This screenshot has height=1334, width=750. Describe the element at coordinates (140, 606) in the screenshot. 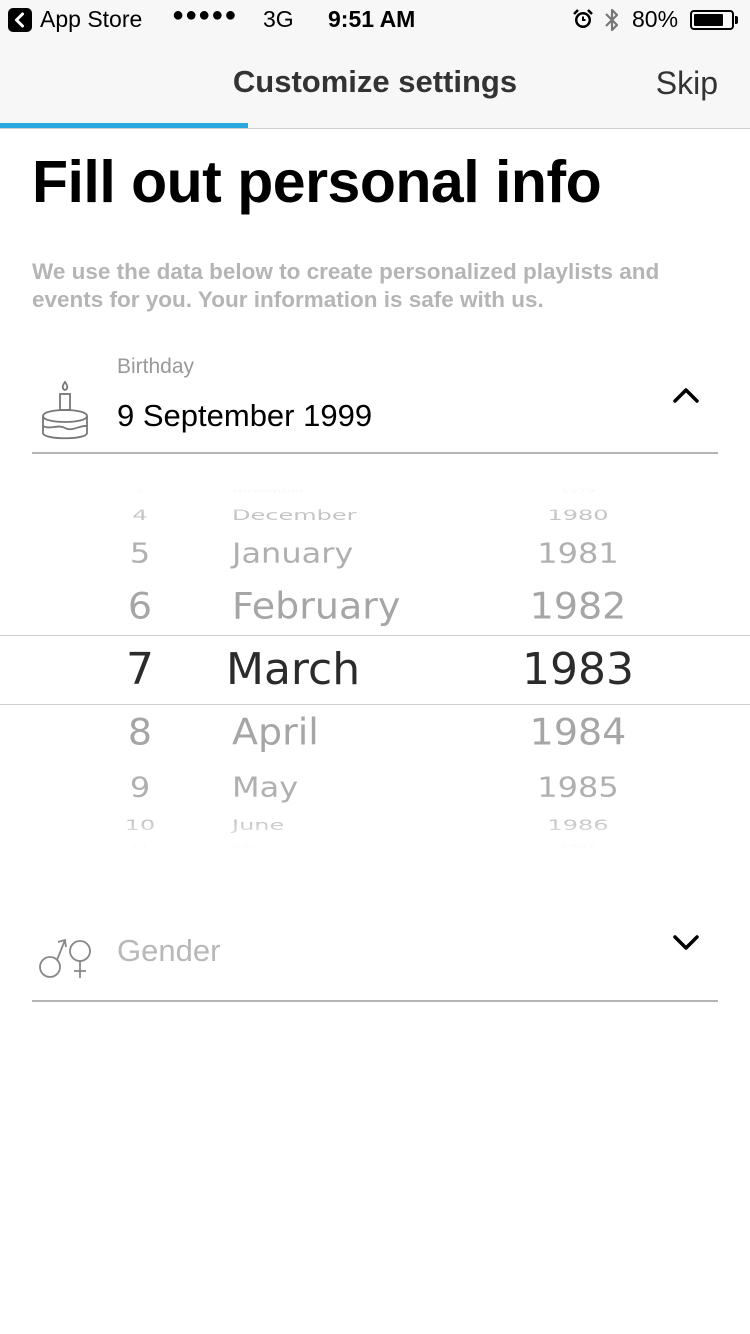

I see `picker-day: 6` at that location.